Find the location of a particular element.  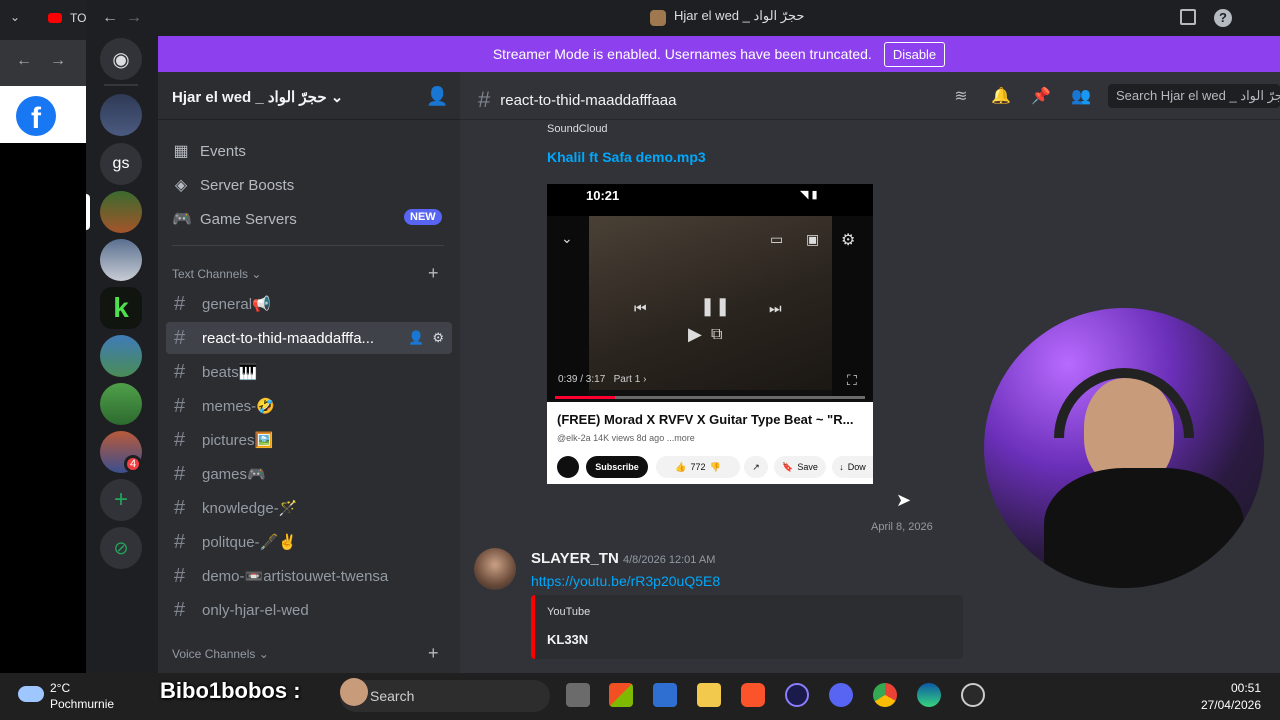

obs-icon is located at coordinates (973, 695).